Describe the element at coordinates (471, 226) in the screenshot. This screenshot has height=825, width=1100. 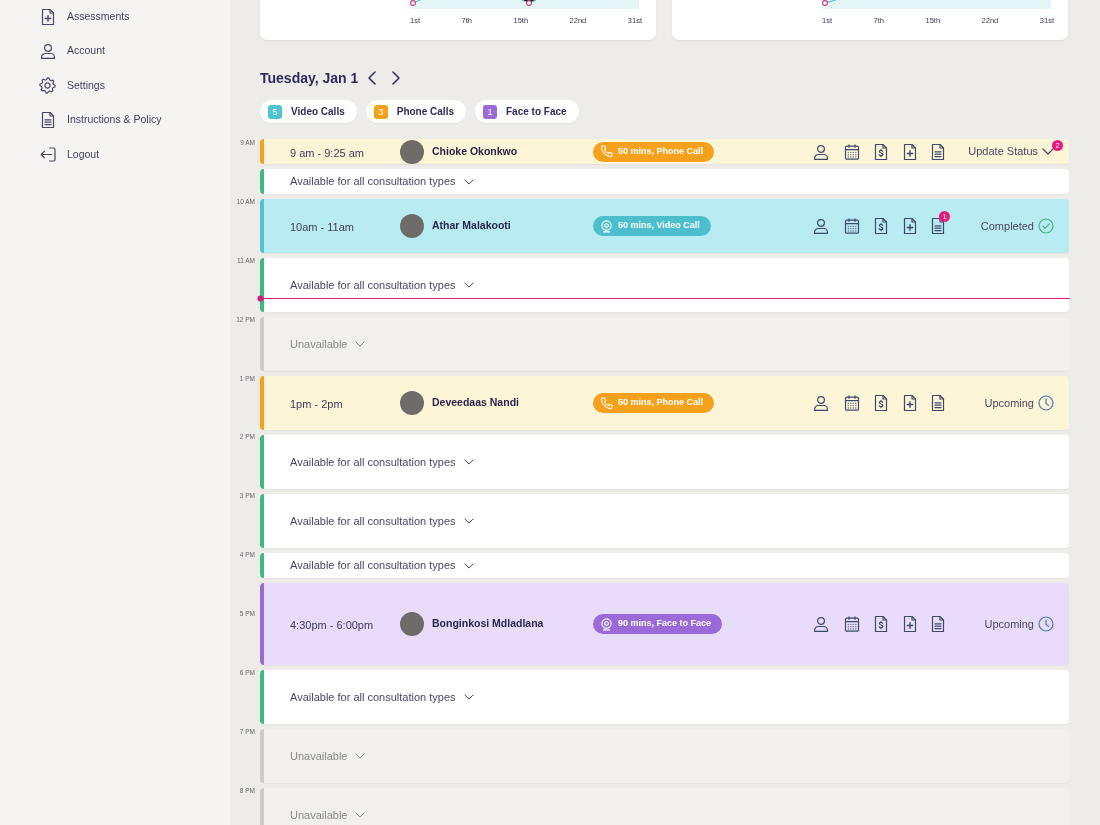
I see `patient-name: Athar Malakooti` at that location.